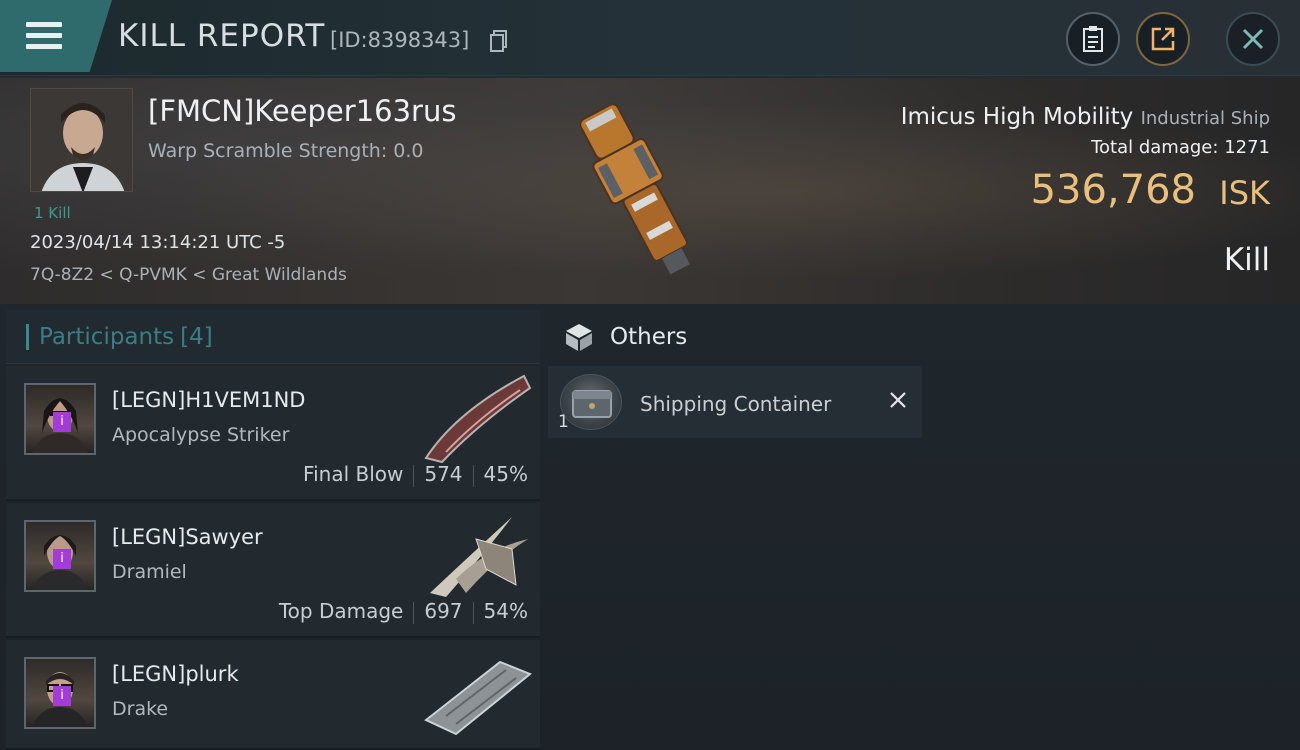 The height and width of the screenshot is (750, 1300). I want to click on item-quantity: 1, so click(563, 422).